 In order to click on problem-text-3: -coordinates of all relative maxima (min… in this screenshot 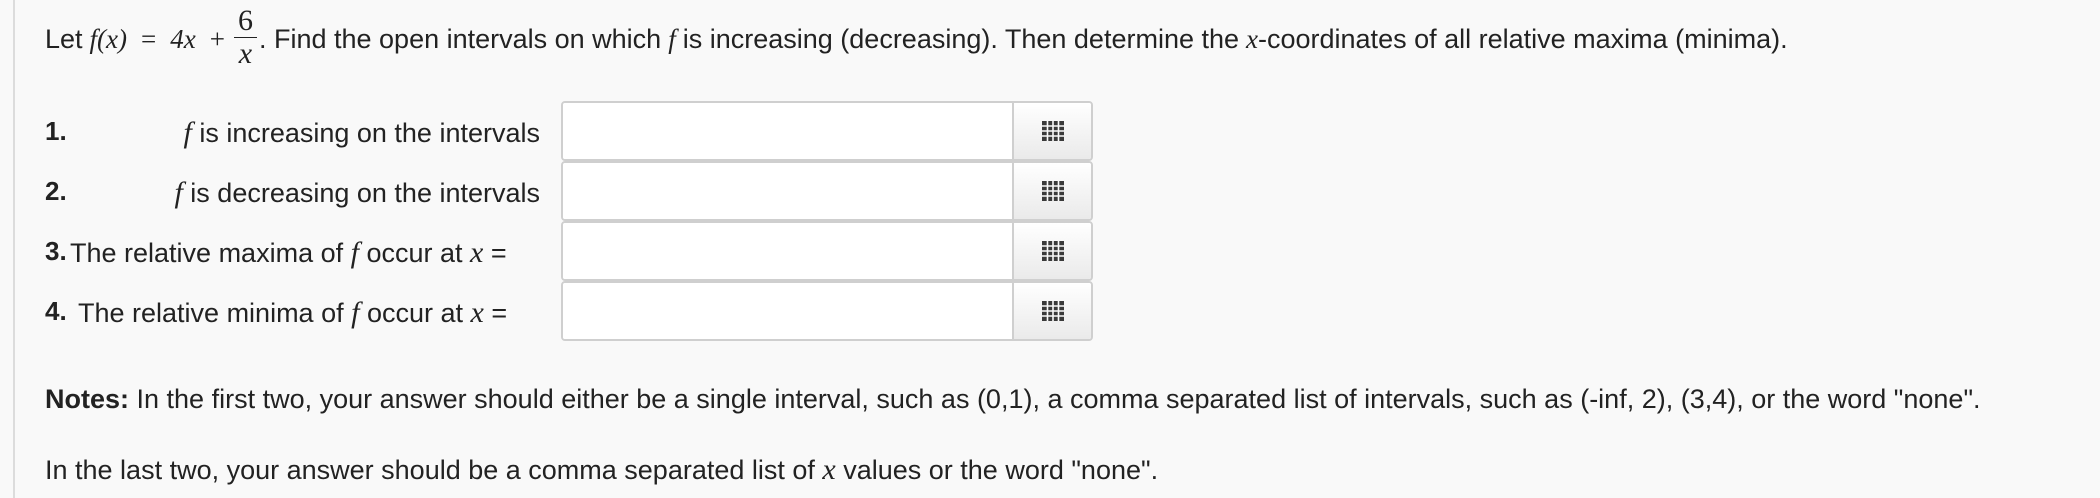, I will do `click(1523, 38)`.